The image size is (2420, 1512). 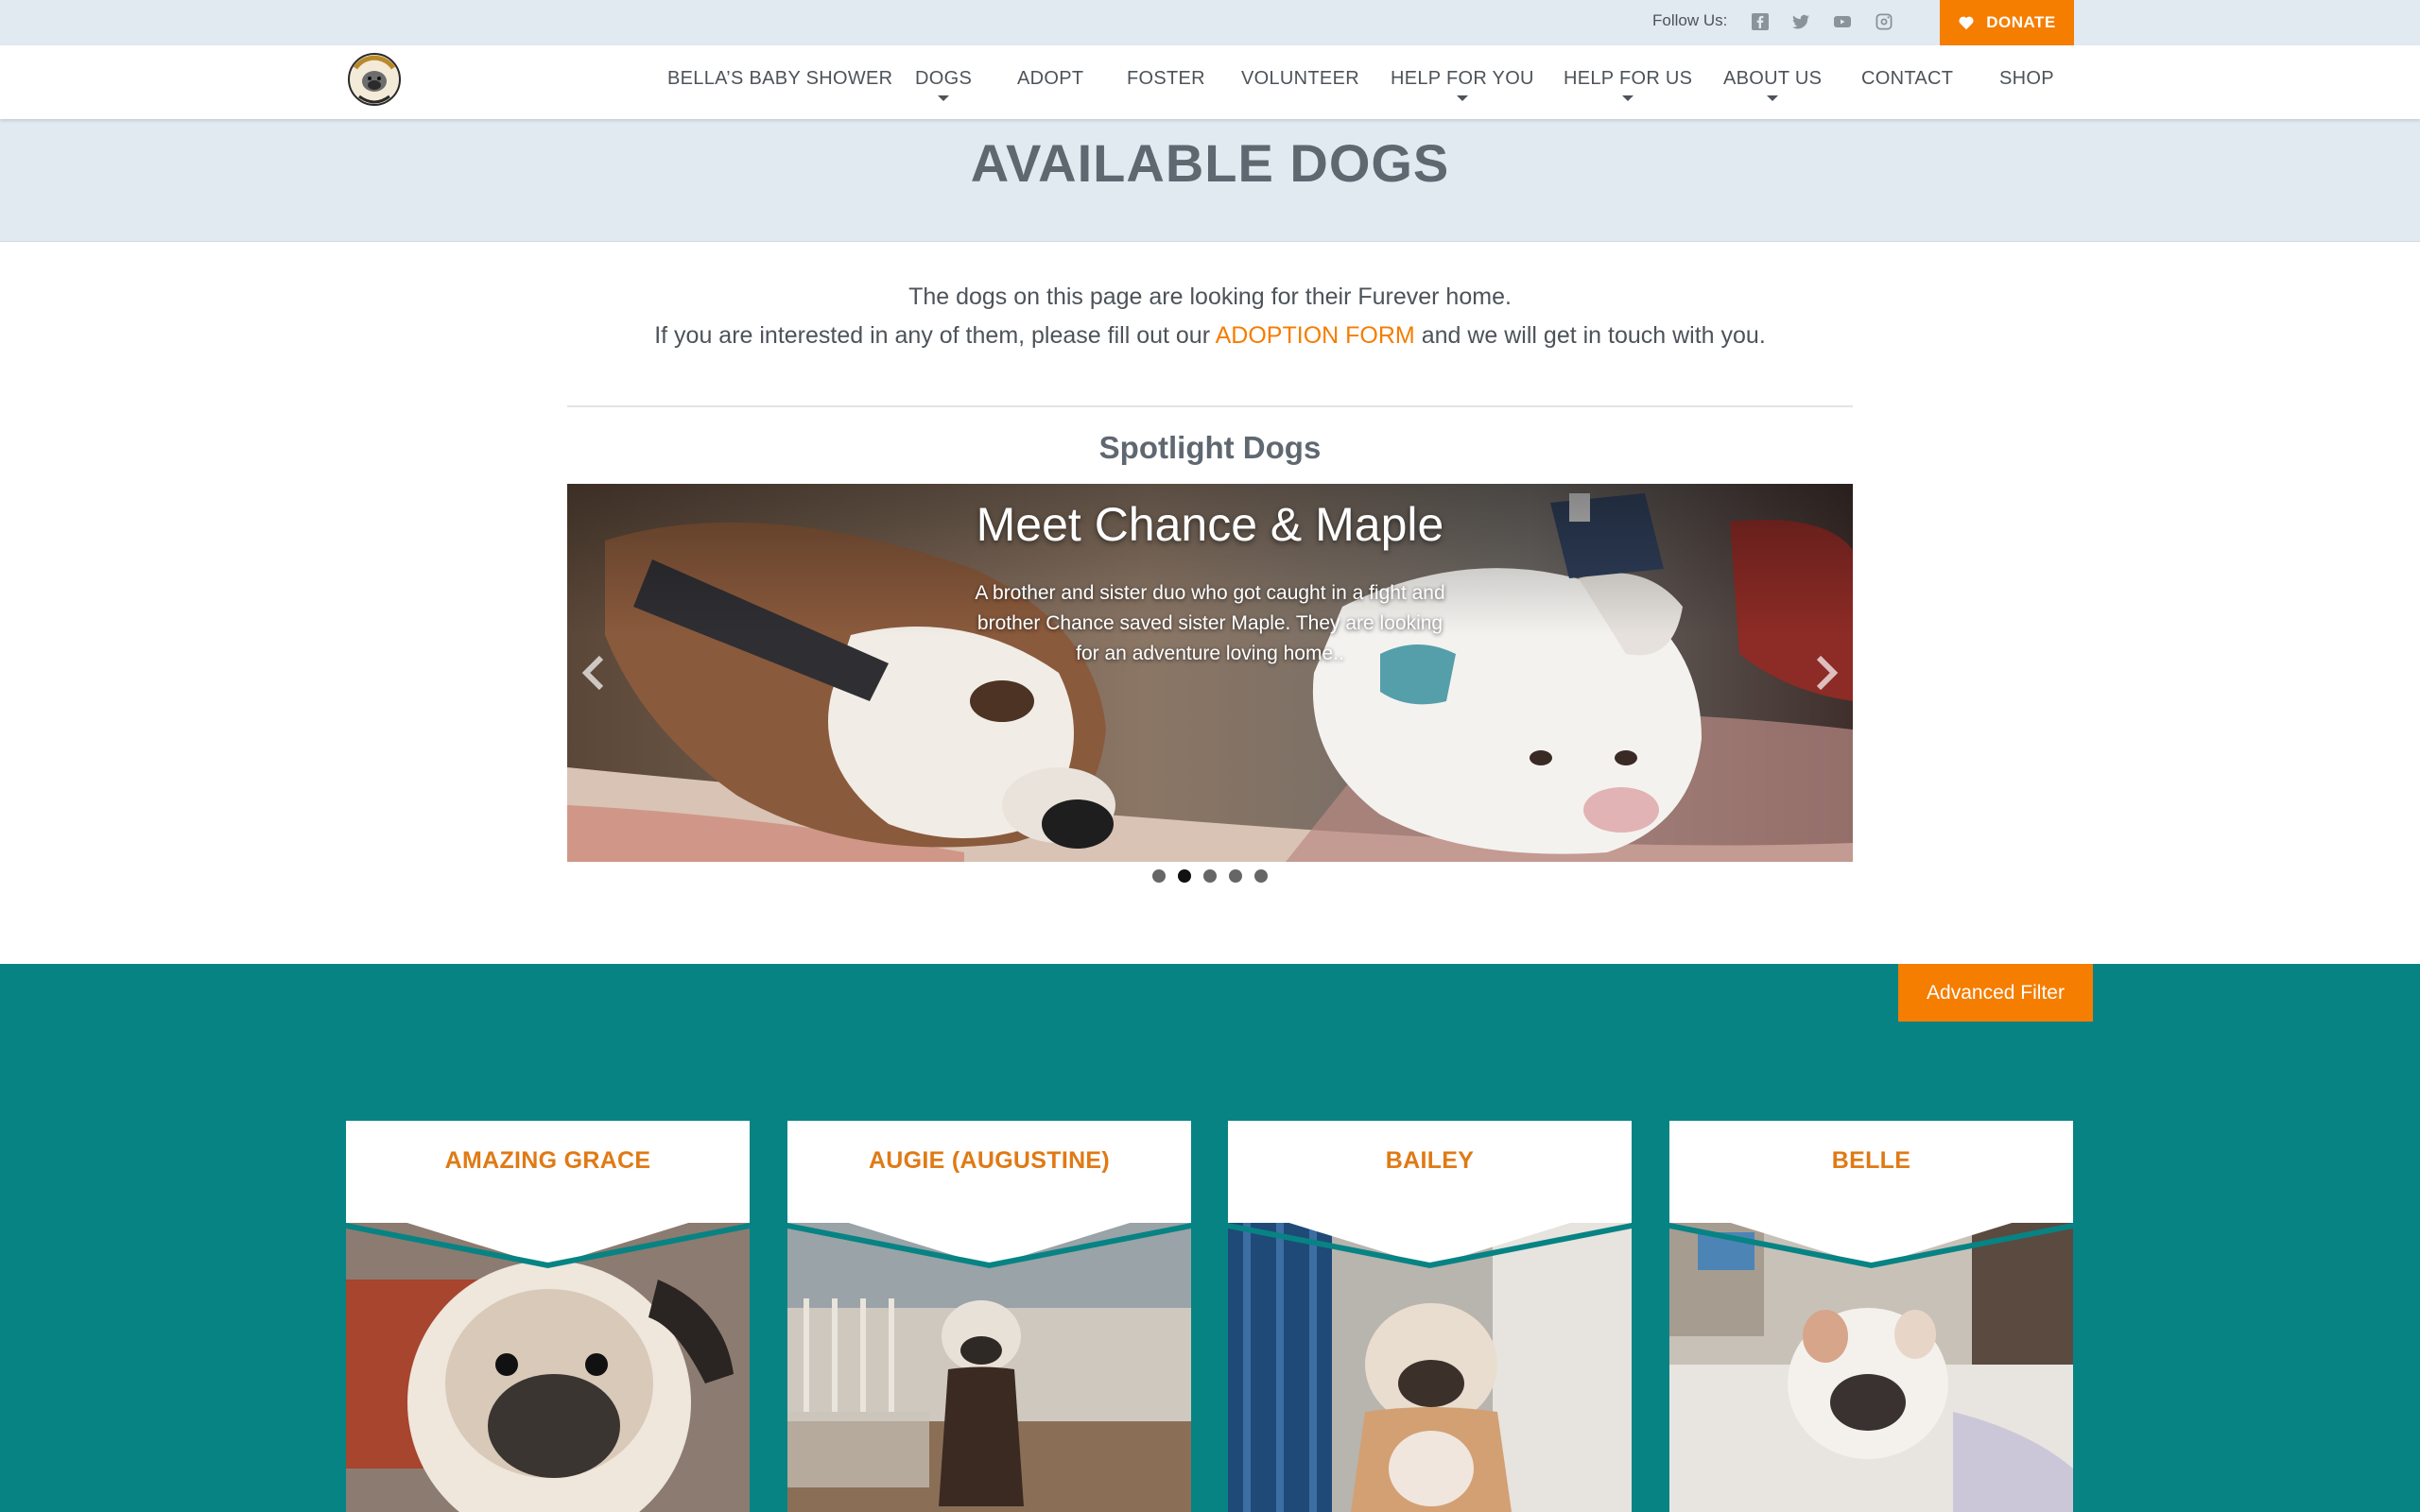 I want to click on carousel-prev-button, so click(x=594, y=672).